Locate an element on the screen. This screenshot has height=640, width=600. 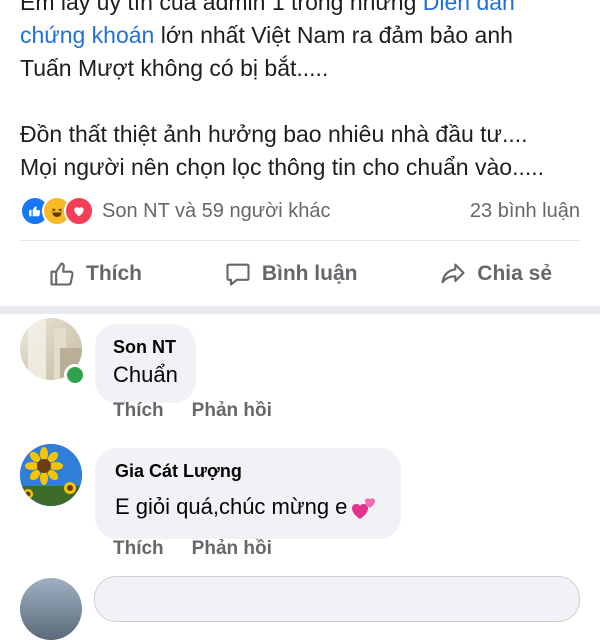
post-text: lớn nhất Việt Nam ra đảm bảo anh is located at coordinates (333, 35).